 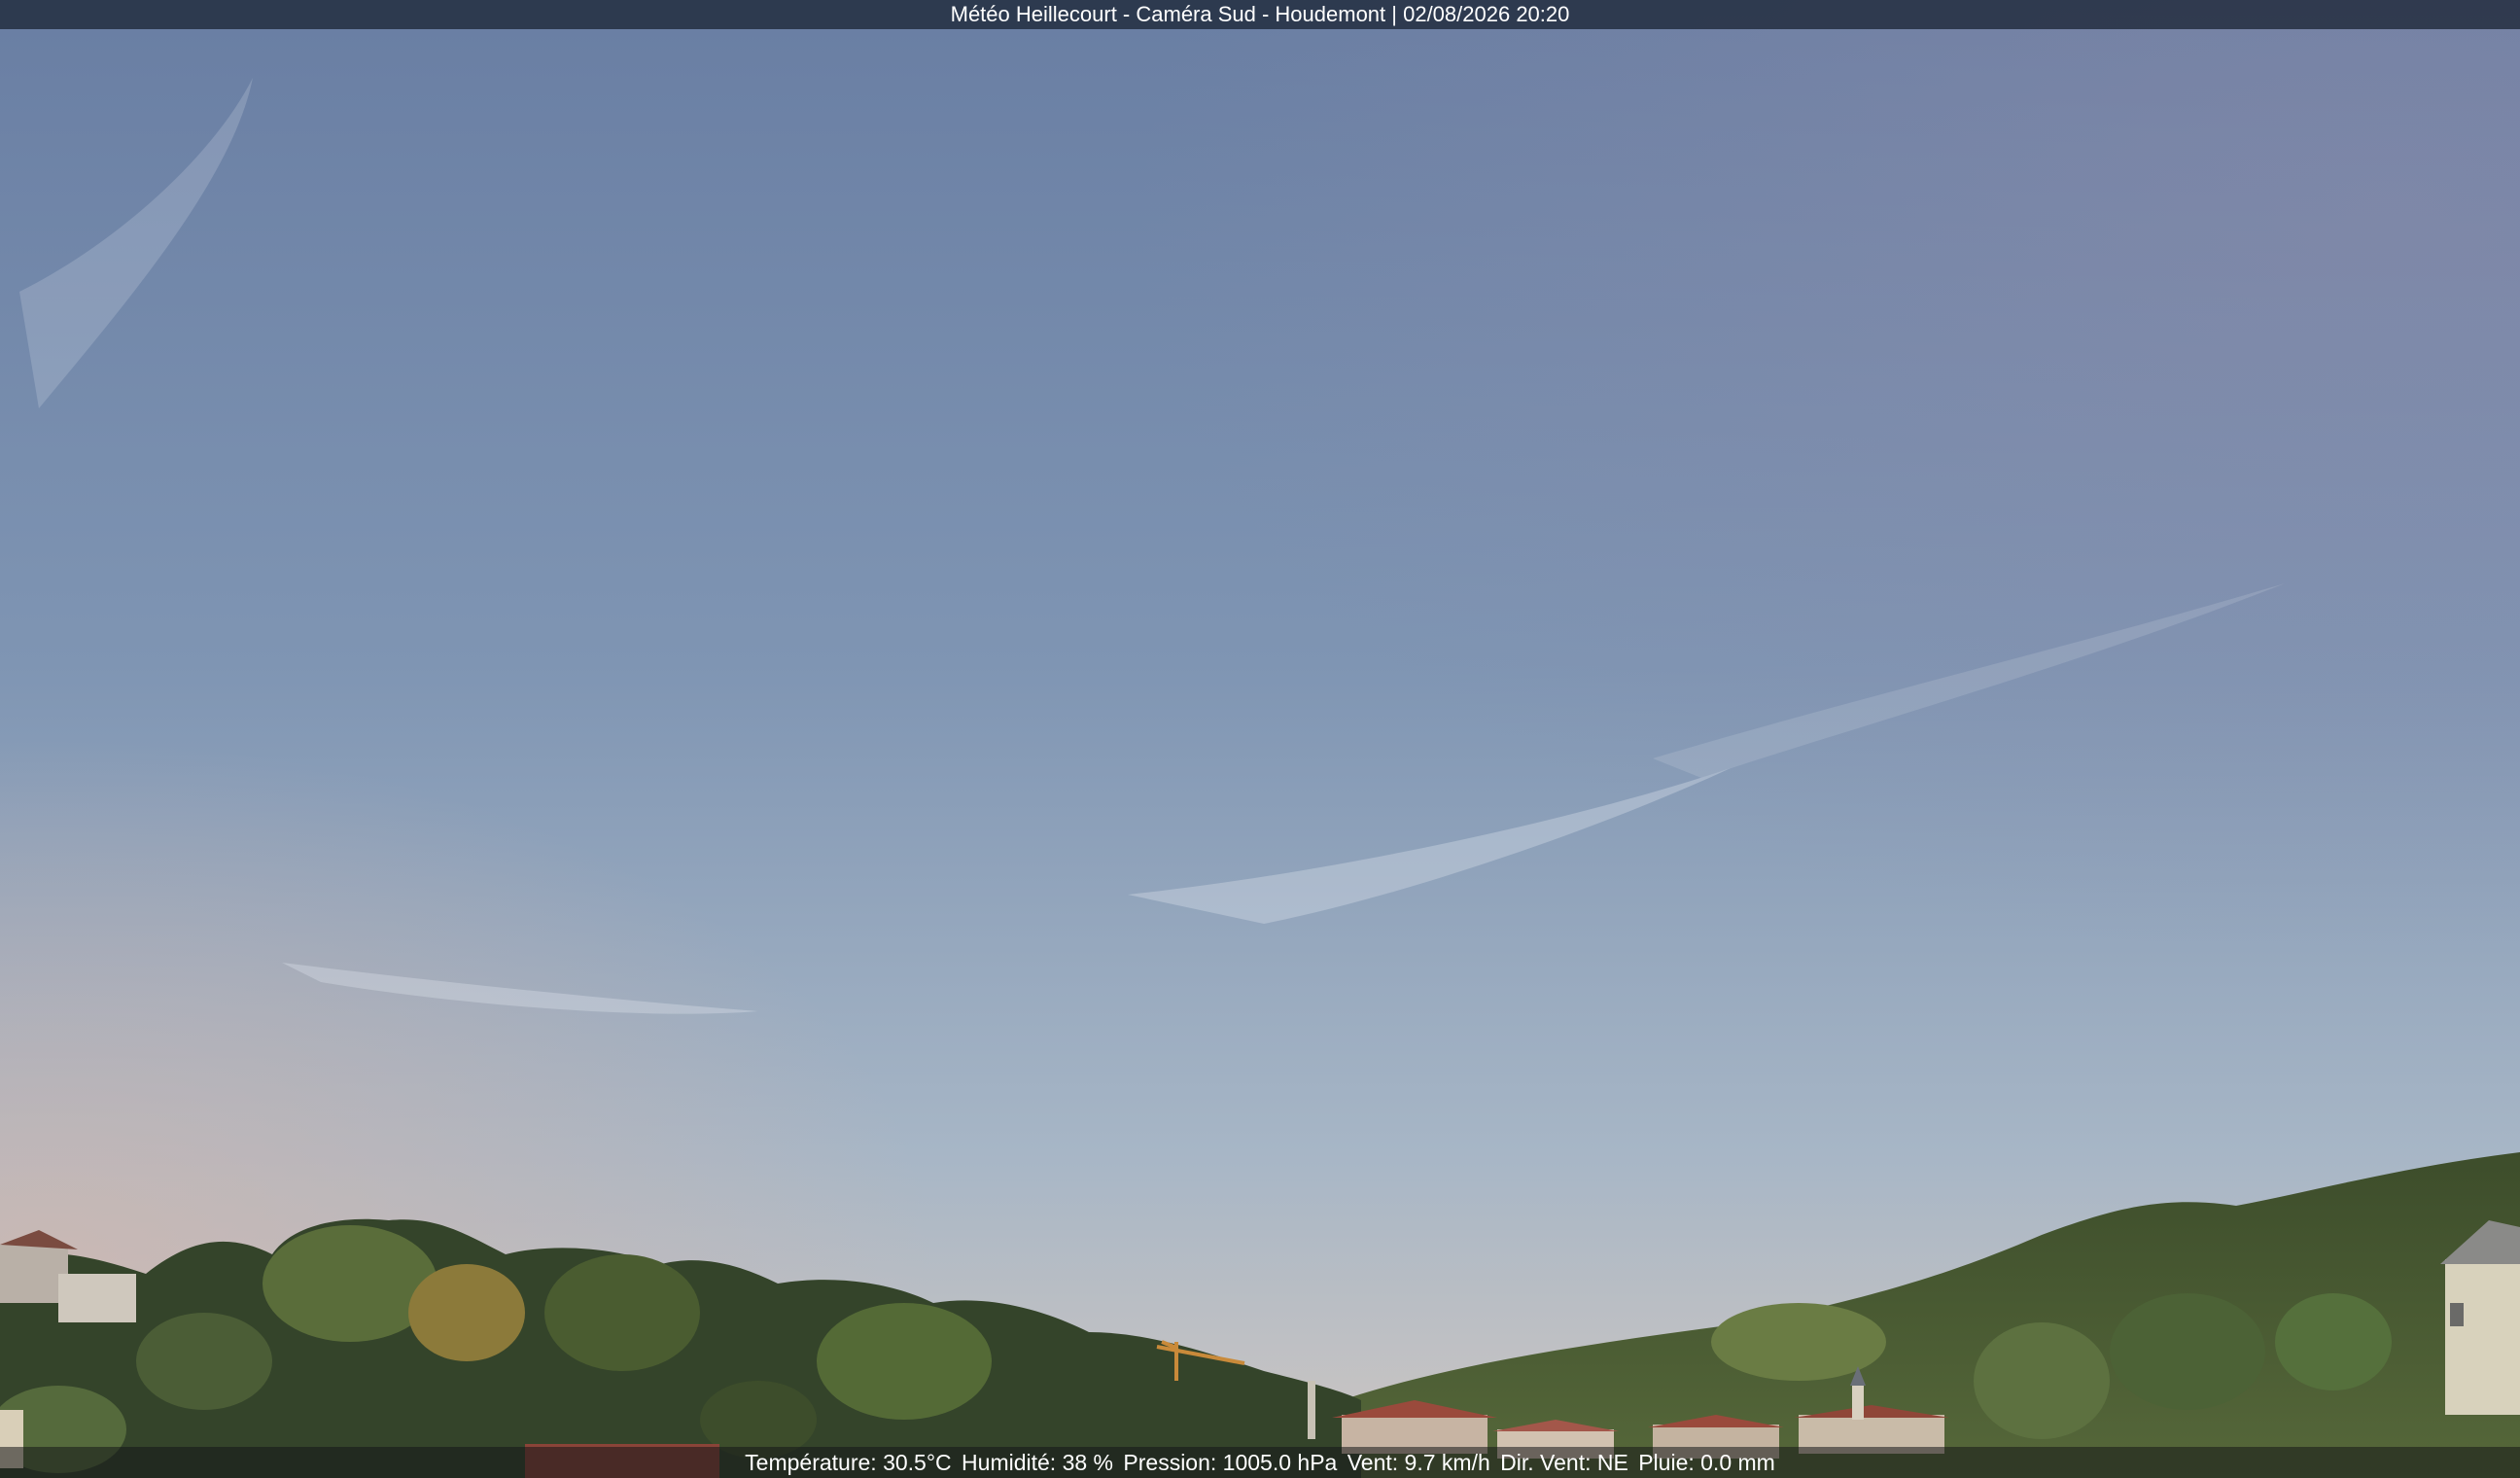 I want to click on wind-direction-readout: Dir. Vent: NE, so click(x=1564, y=1462).